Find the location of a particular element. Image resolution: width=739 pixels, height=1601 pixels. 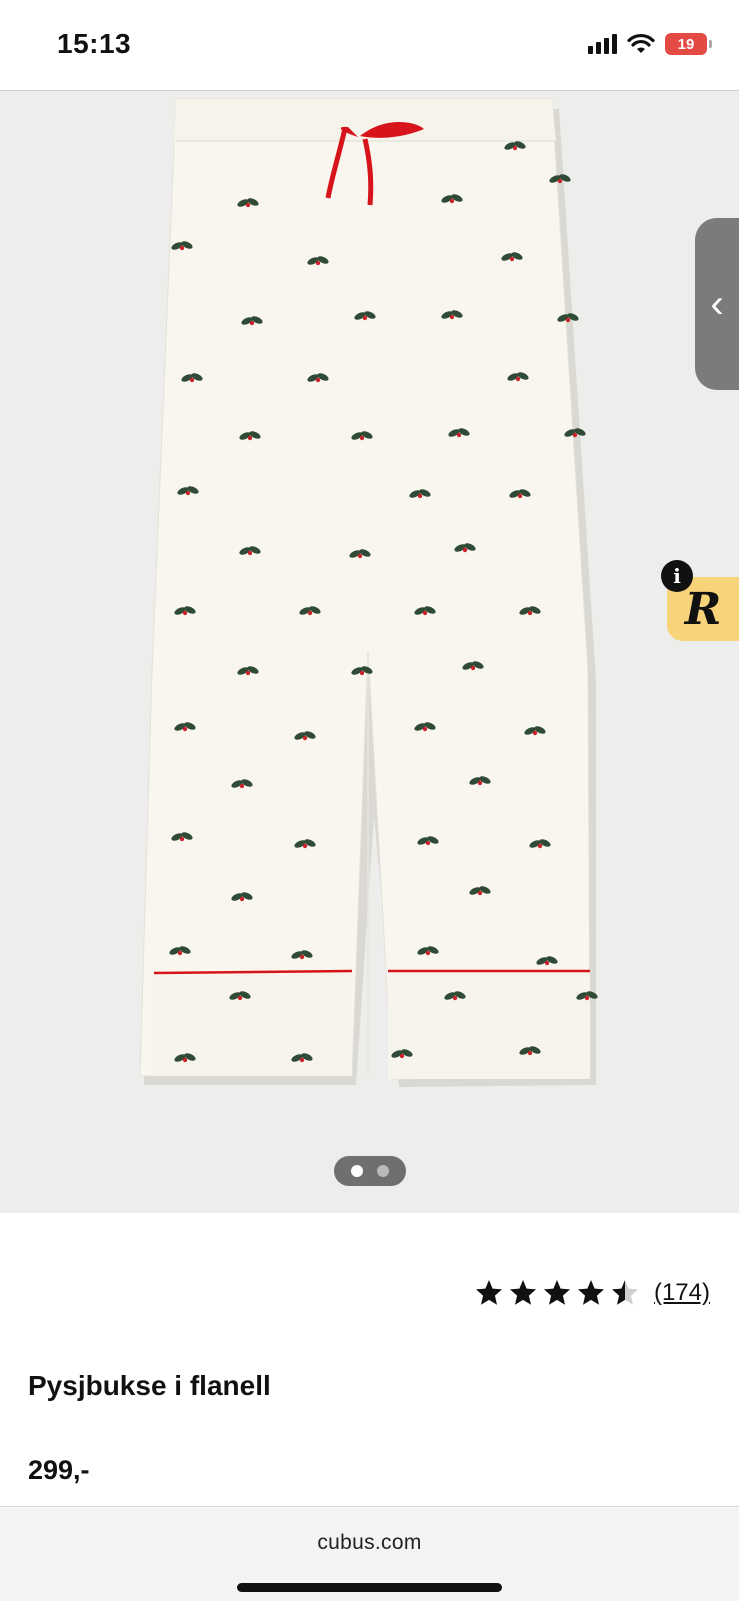

url-bar: cubus.com is located at coordinates (369, 1543).